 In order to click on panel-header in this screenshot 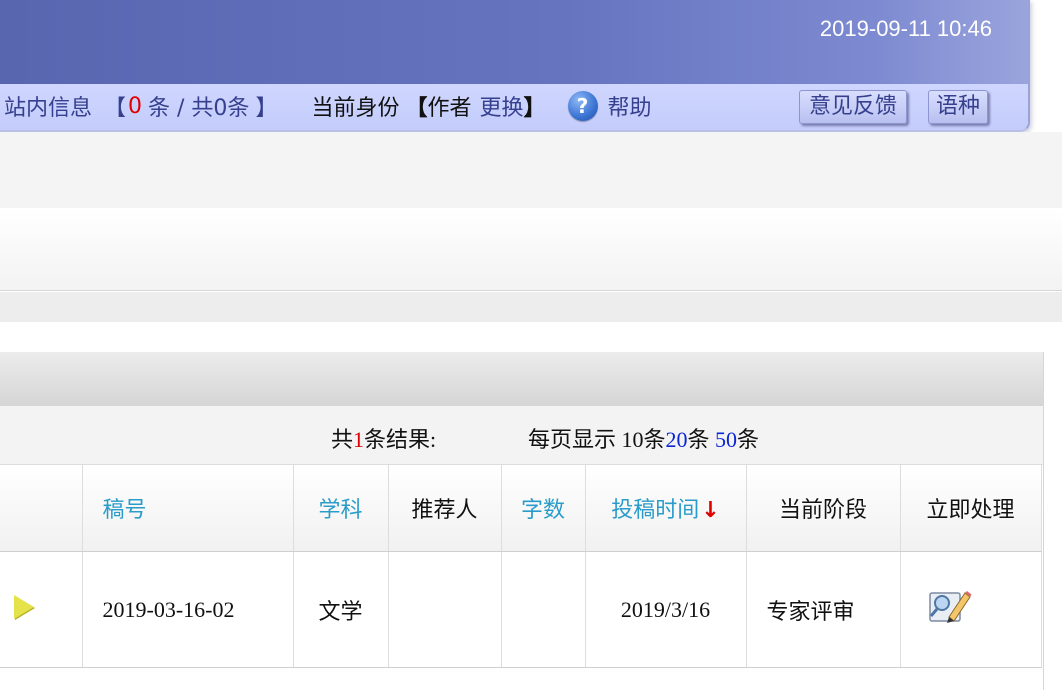, I will do `click(521, 379)`.